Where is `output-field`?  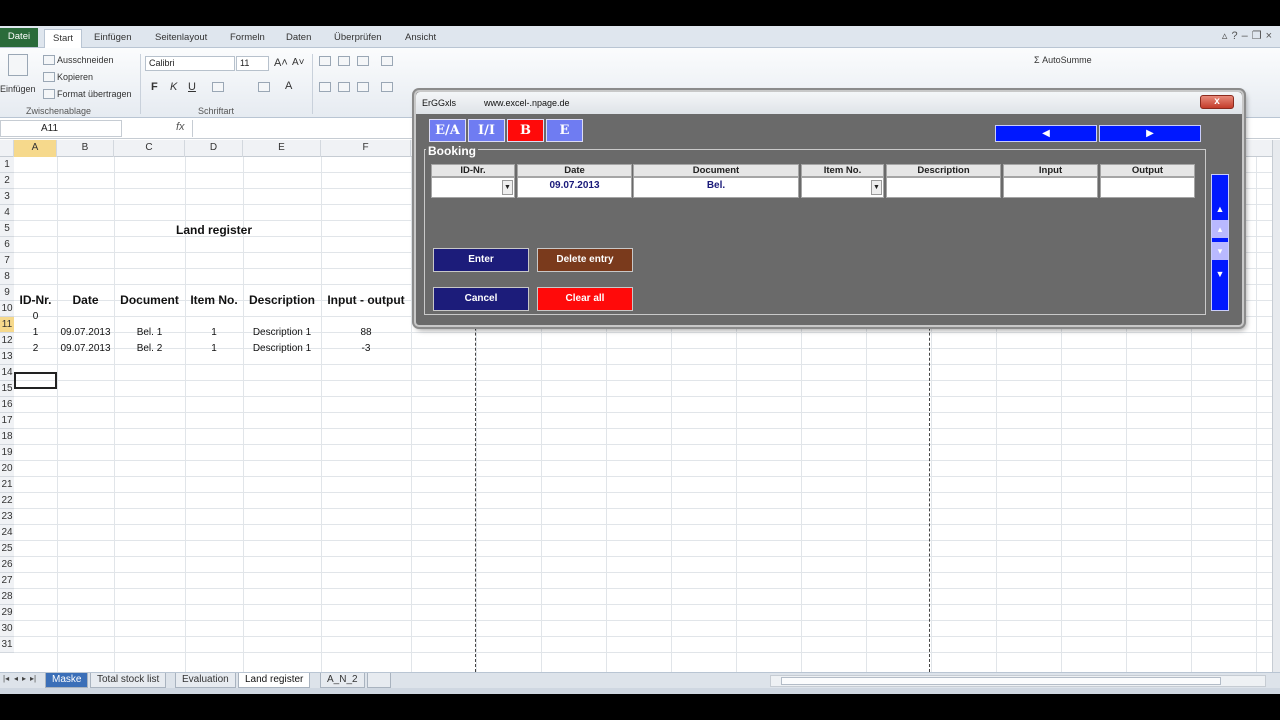 output-field is located at coordinates (1147, 187).